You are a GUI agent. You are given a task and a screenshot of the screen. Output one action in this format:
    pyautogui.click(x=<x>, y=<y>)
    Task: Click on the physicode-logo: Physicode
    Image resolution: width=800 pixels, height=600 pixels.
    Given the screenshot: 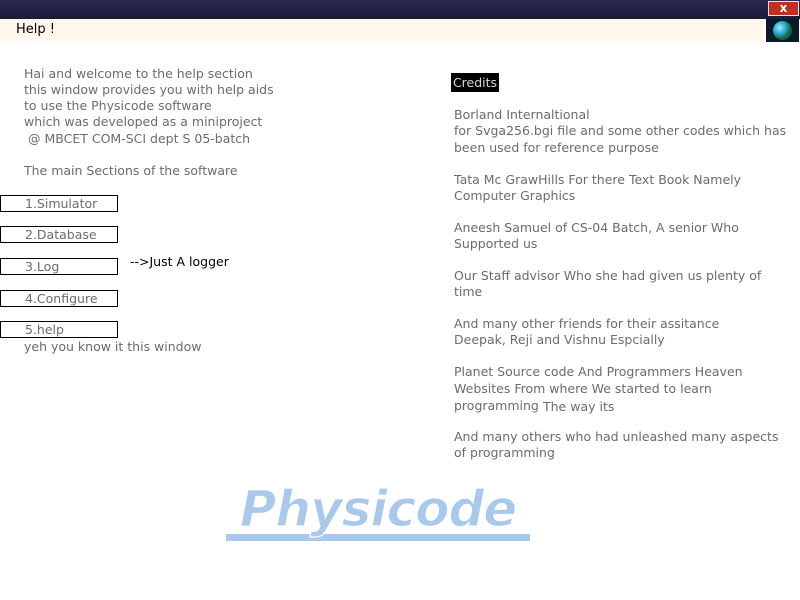 What is the action you would take?
    pyautogui.click(x=378, y=510)
    